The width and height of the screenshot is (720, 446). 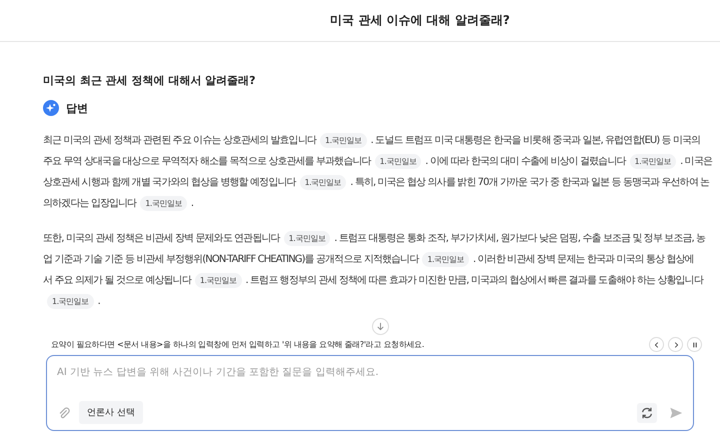 I want to click on refresh-icon, so click(x=647, y=413).